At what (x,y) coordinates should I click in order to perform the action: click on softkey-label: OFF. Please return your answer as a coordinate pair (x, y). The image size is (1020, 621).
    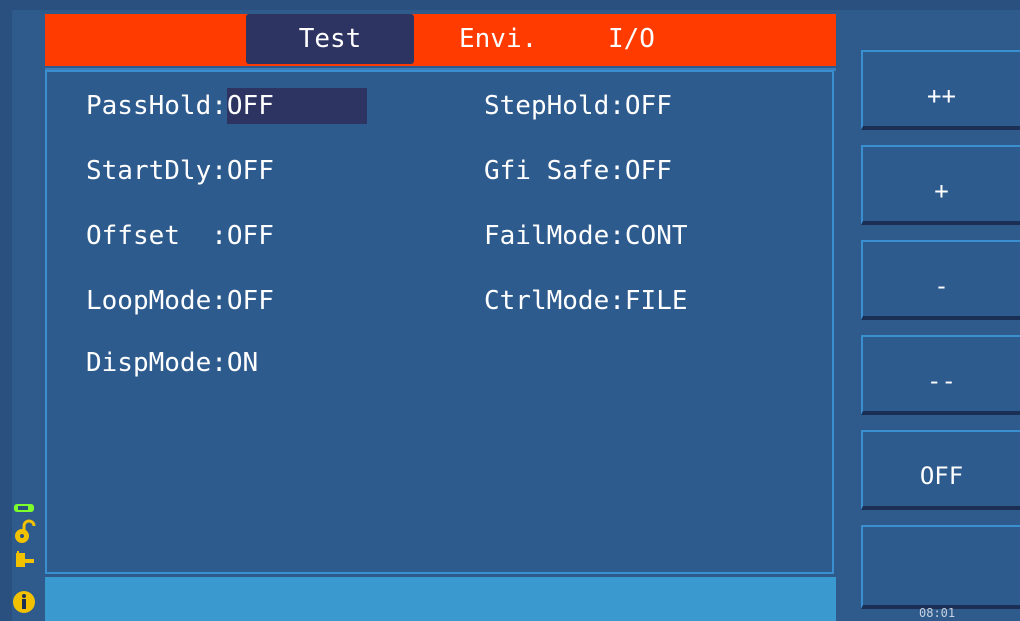
    Looking at the image, I should click on (941, 476).